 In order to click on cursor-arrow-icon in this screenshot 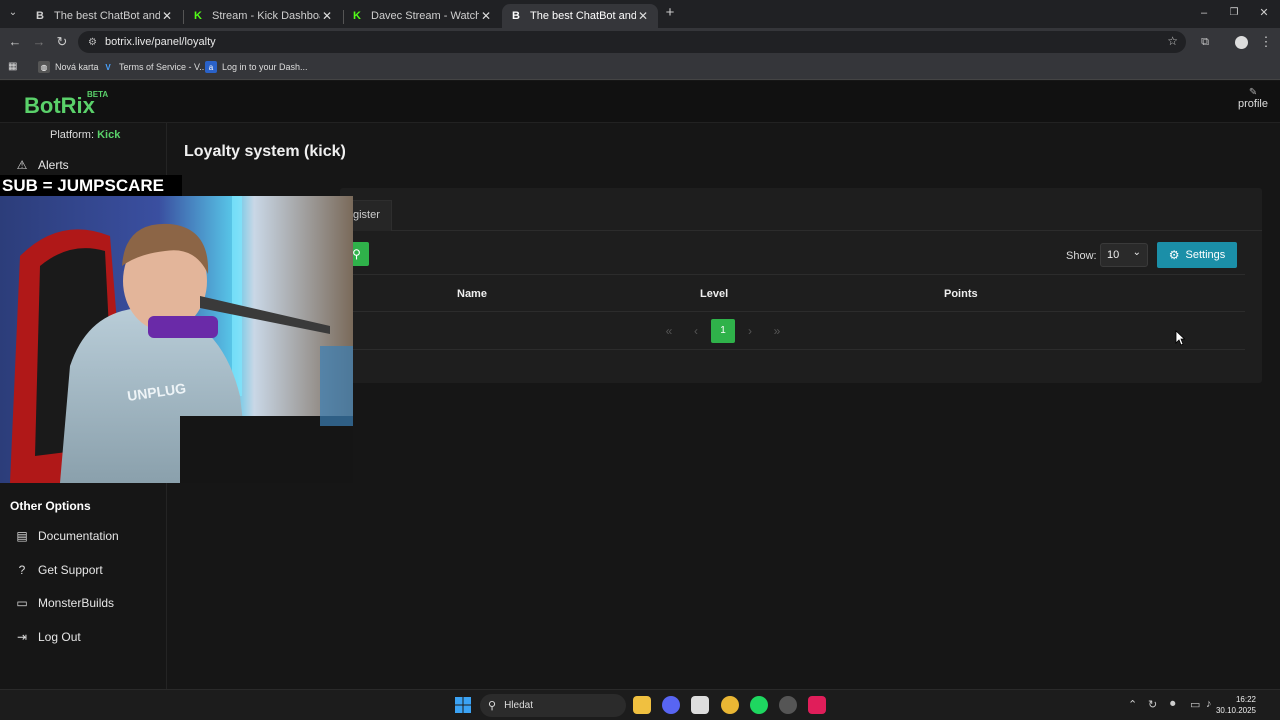, I will do `click(1180, 338)`.